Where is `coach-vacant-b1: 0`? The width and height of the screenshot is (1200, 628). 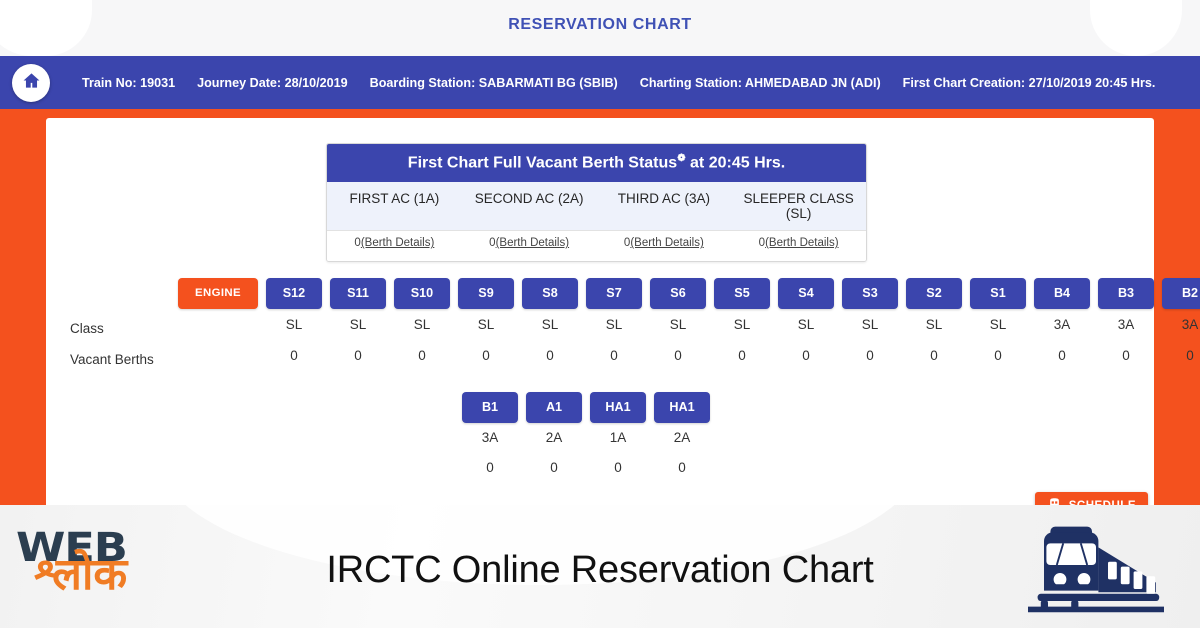 coach-vacant-b1: 0 is located at coordinates (490, 467).